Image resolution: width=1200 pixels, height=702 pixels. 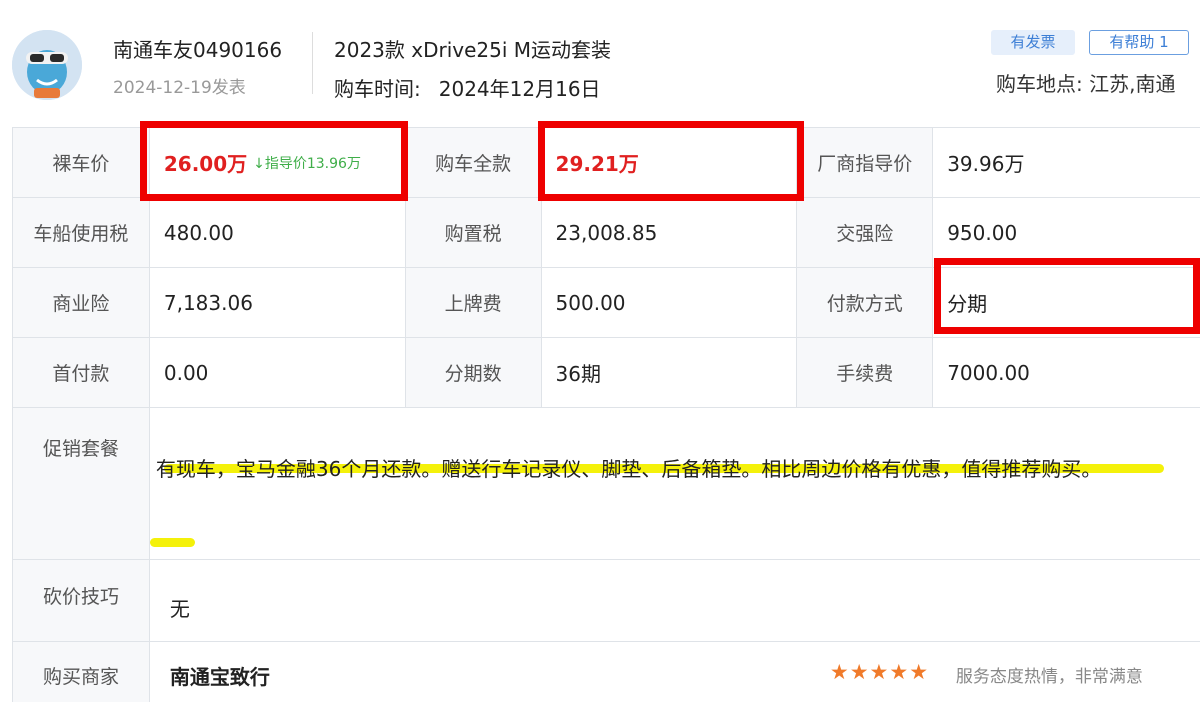 I want to click on label-vehicle-tax: 车船使用税, so click(x=81, y=232).